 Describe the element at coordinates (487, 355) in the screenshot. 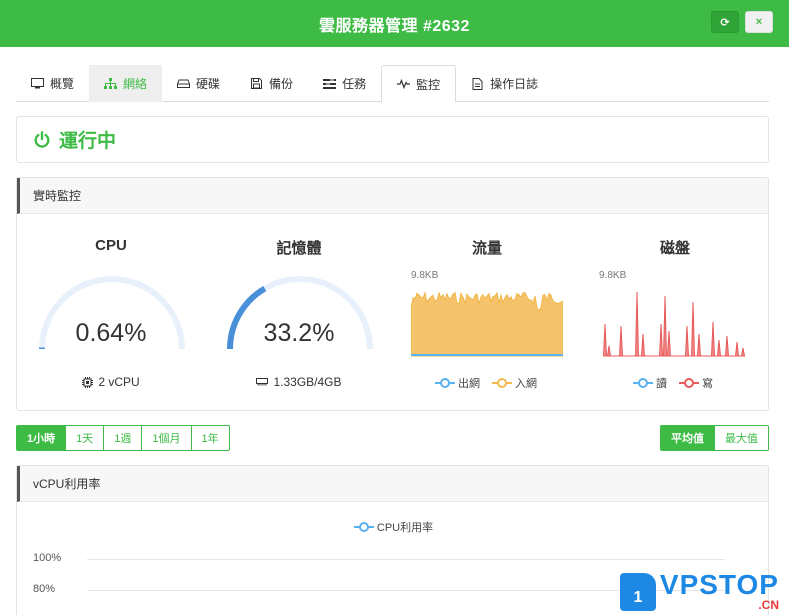

I see `traffic-out-line` at that location.